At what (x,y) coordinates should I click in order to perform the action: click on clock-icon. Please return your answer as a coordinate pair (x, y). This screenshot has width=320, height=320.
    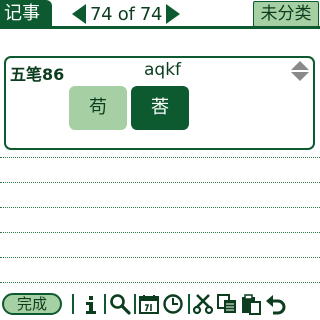
    Looking at the image, I should click on (173, 304).